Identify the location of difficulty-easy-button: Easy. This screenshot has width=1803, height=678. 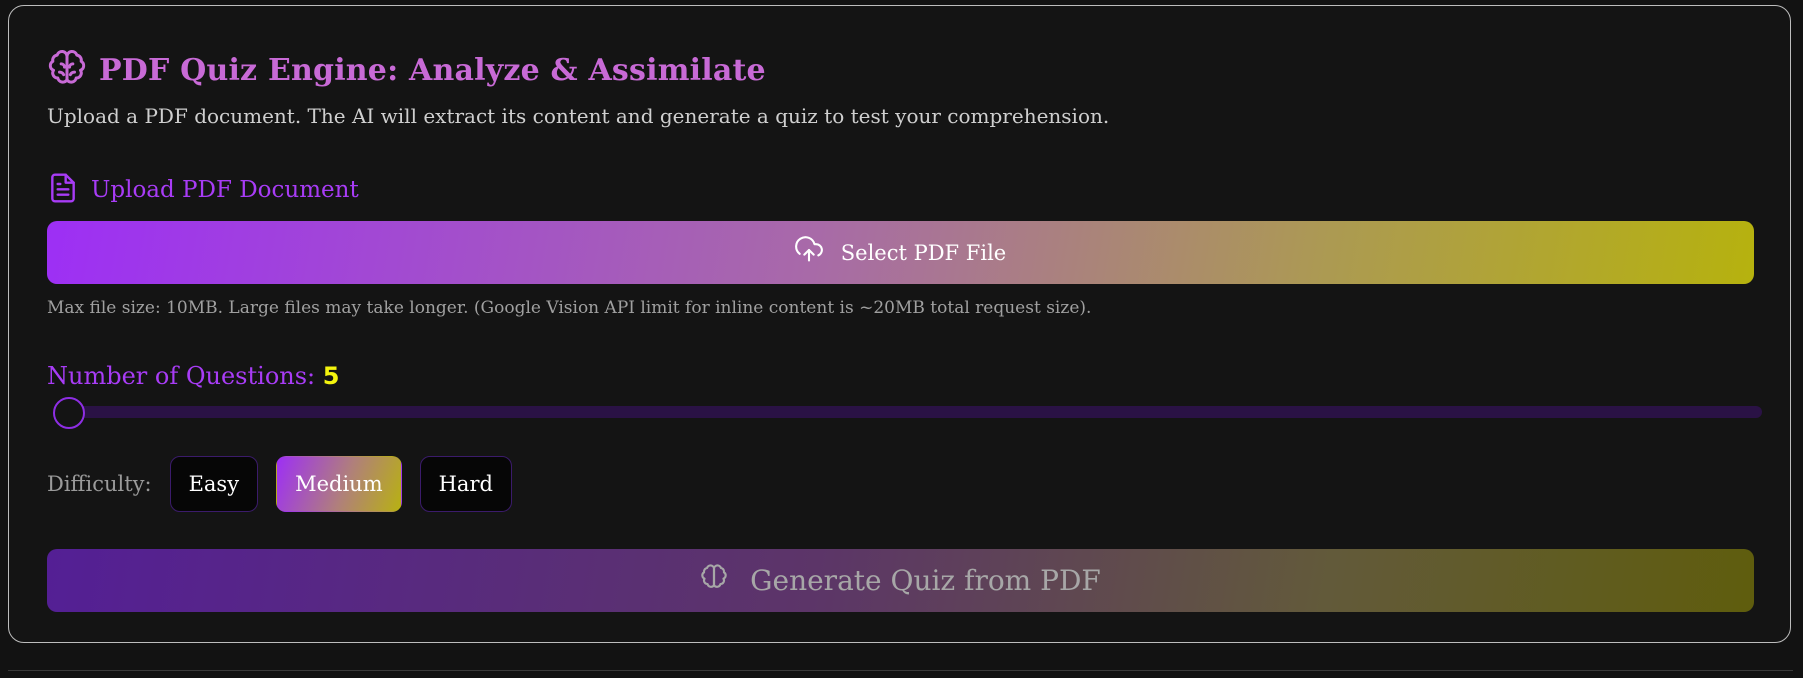
(214, 484).